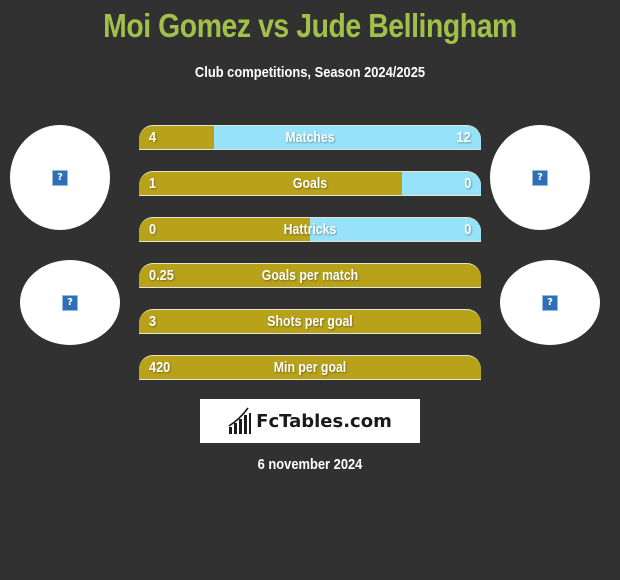 The image size is (620, 580). I want to click on stat-label: Min per goal, so click(310, 367).